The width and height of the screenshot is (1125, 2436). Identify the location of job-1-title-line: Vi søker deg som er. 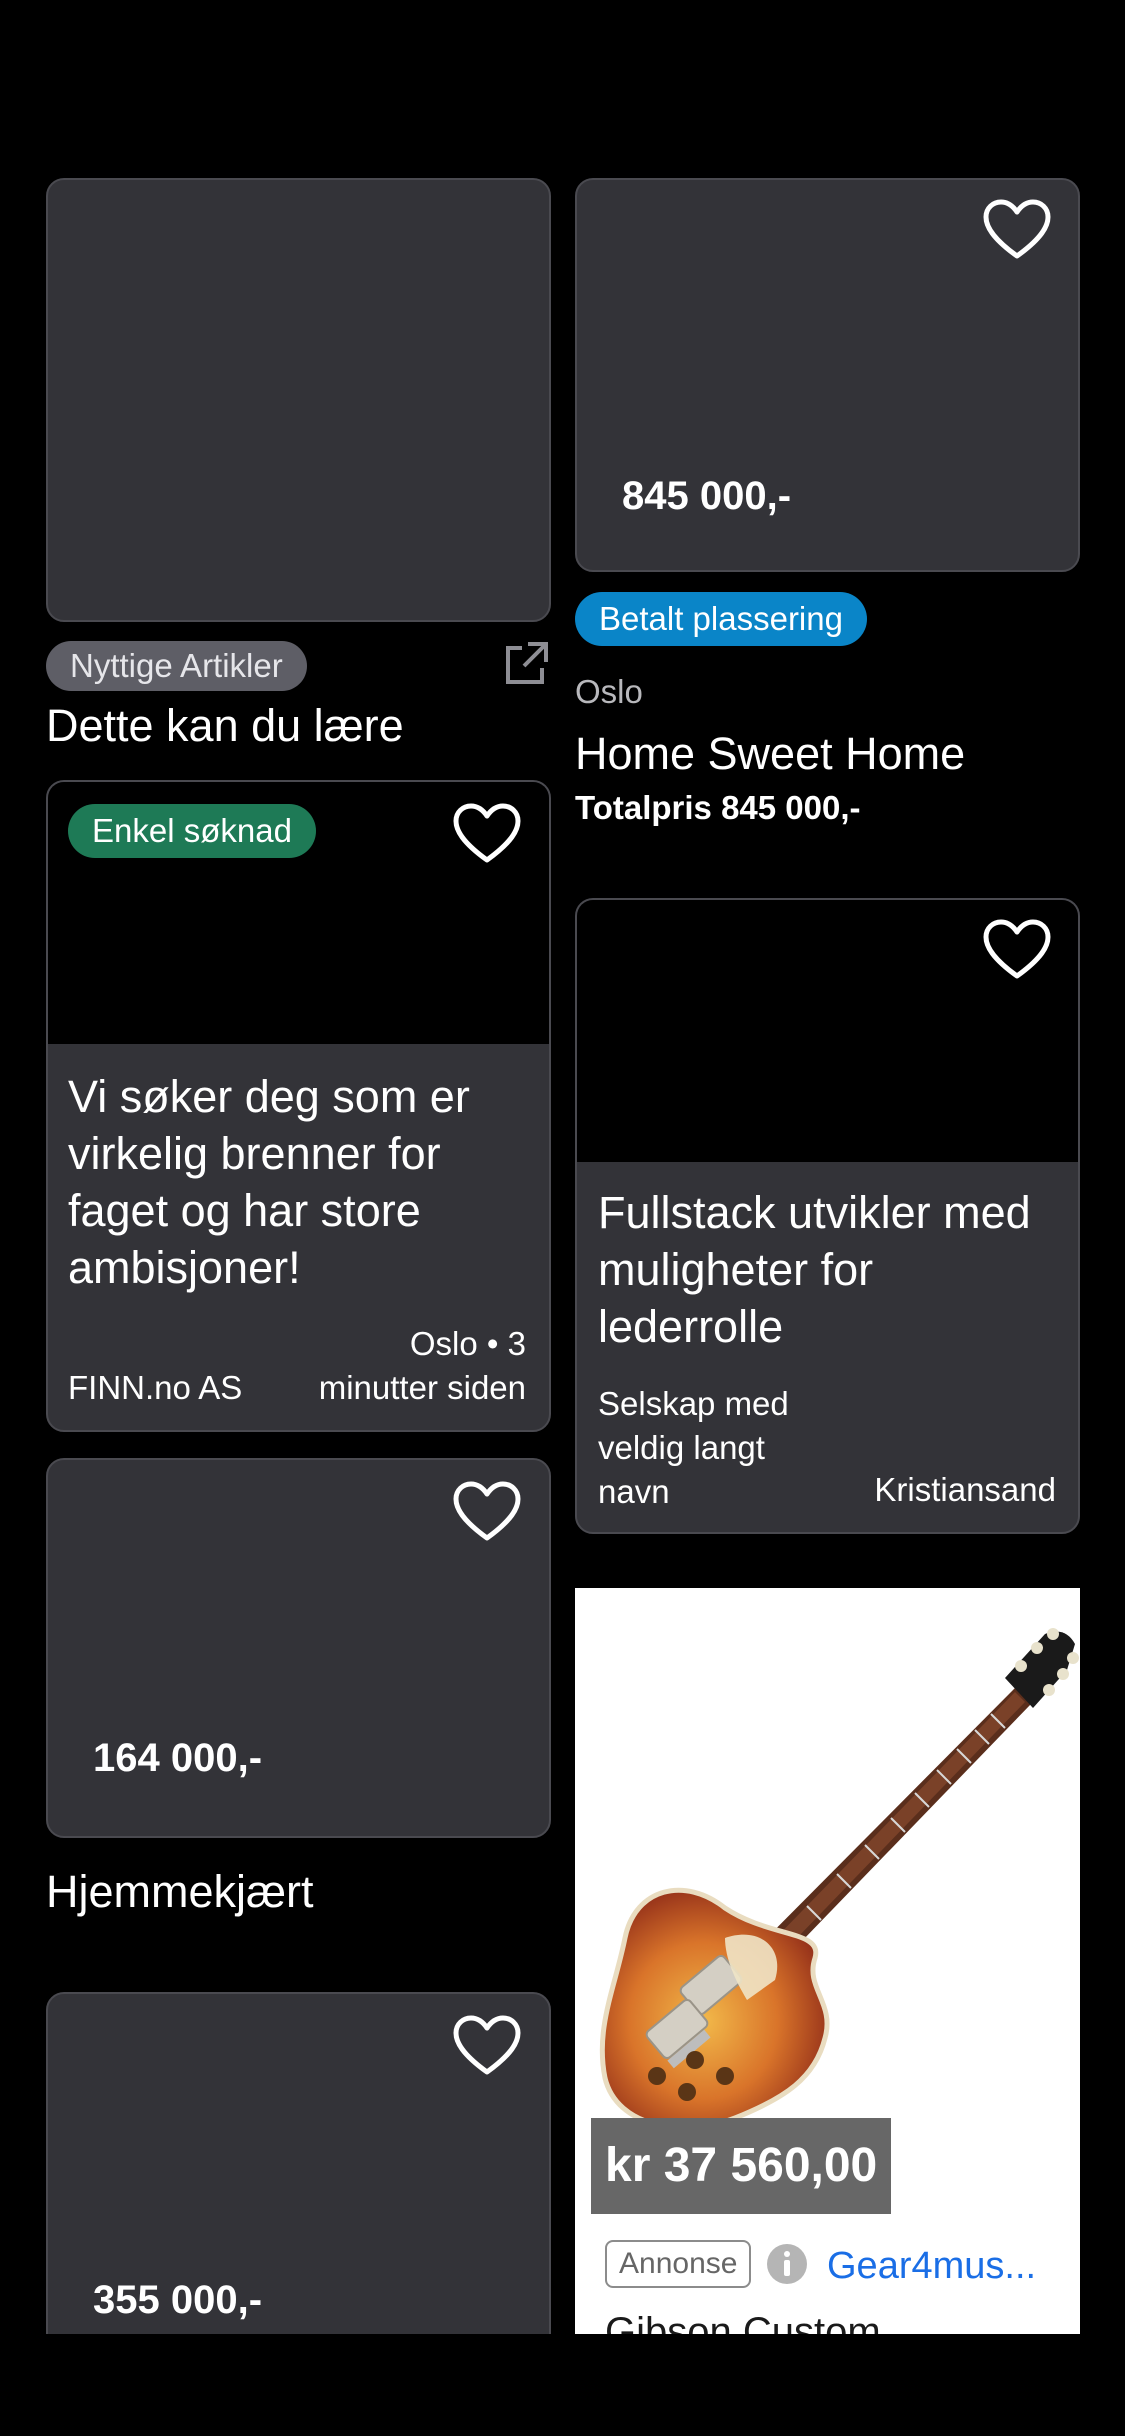
(269, 1096).